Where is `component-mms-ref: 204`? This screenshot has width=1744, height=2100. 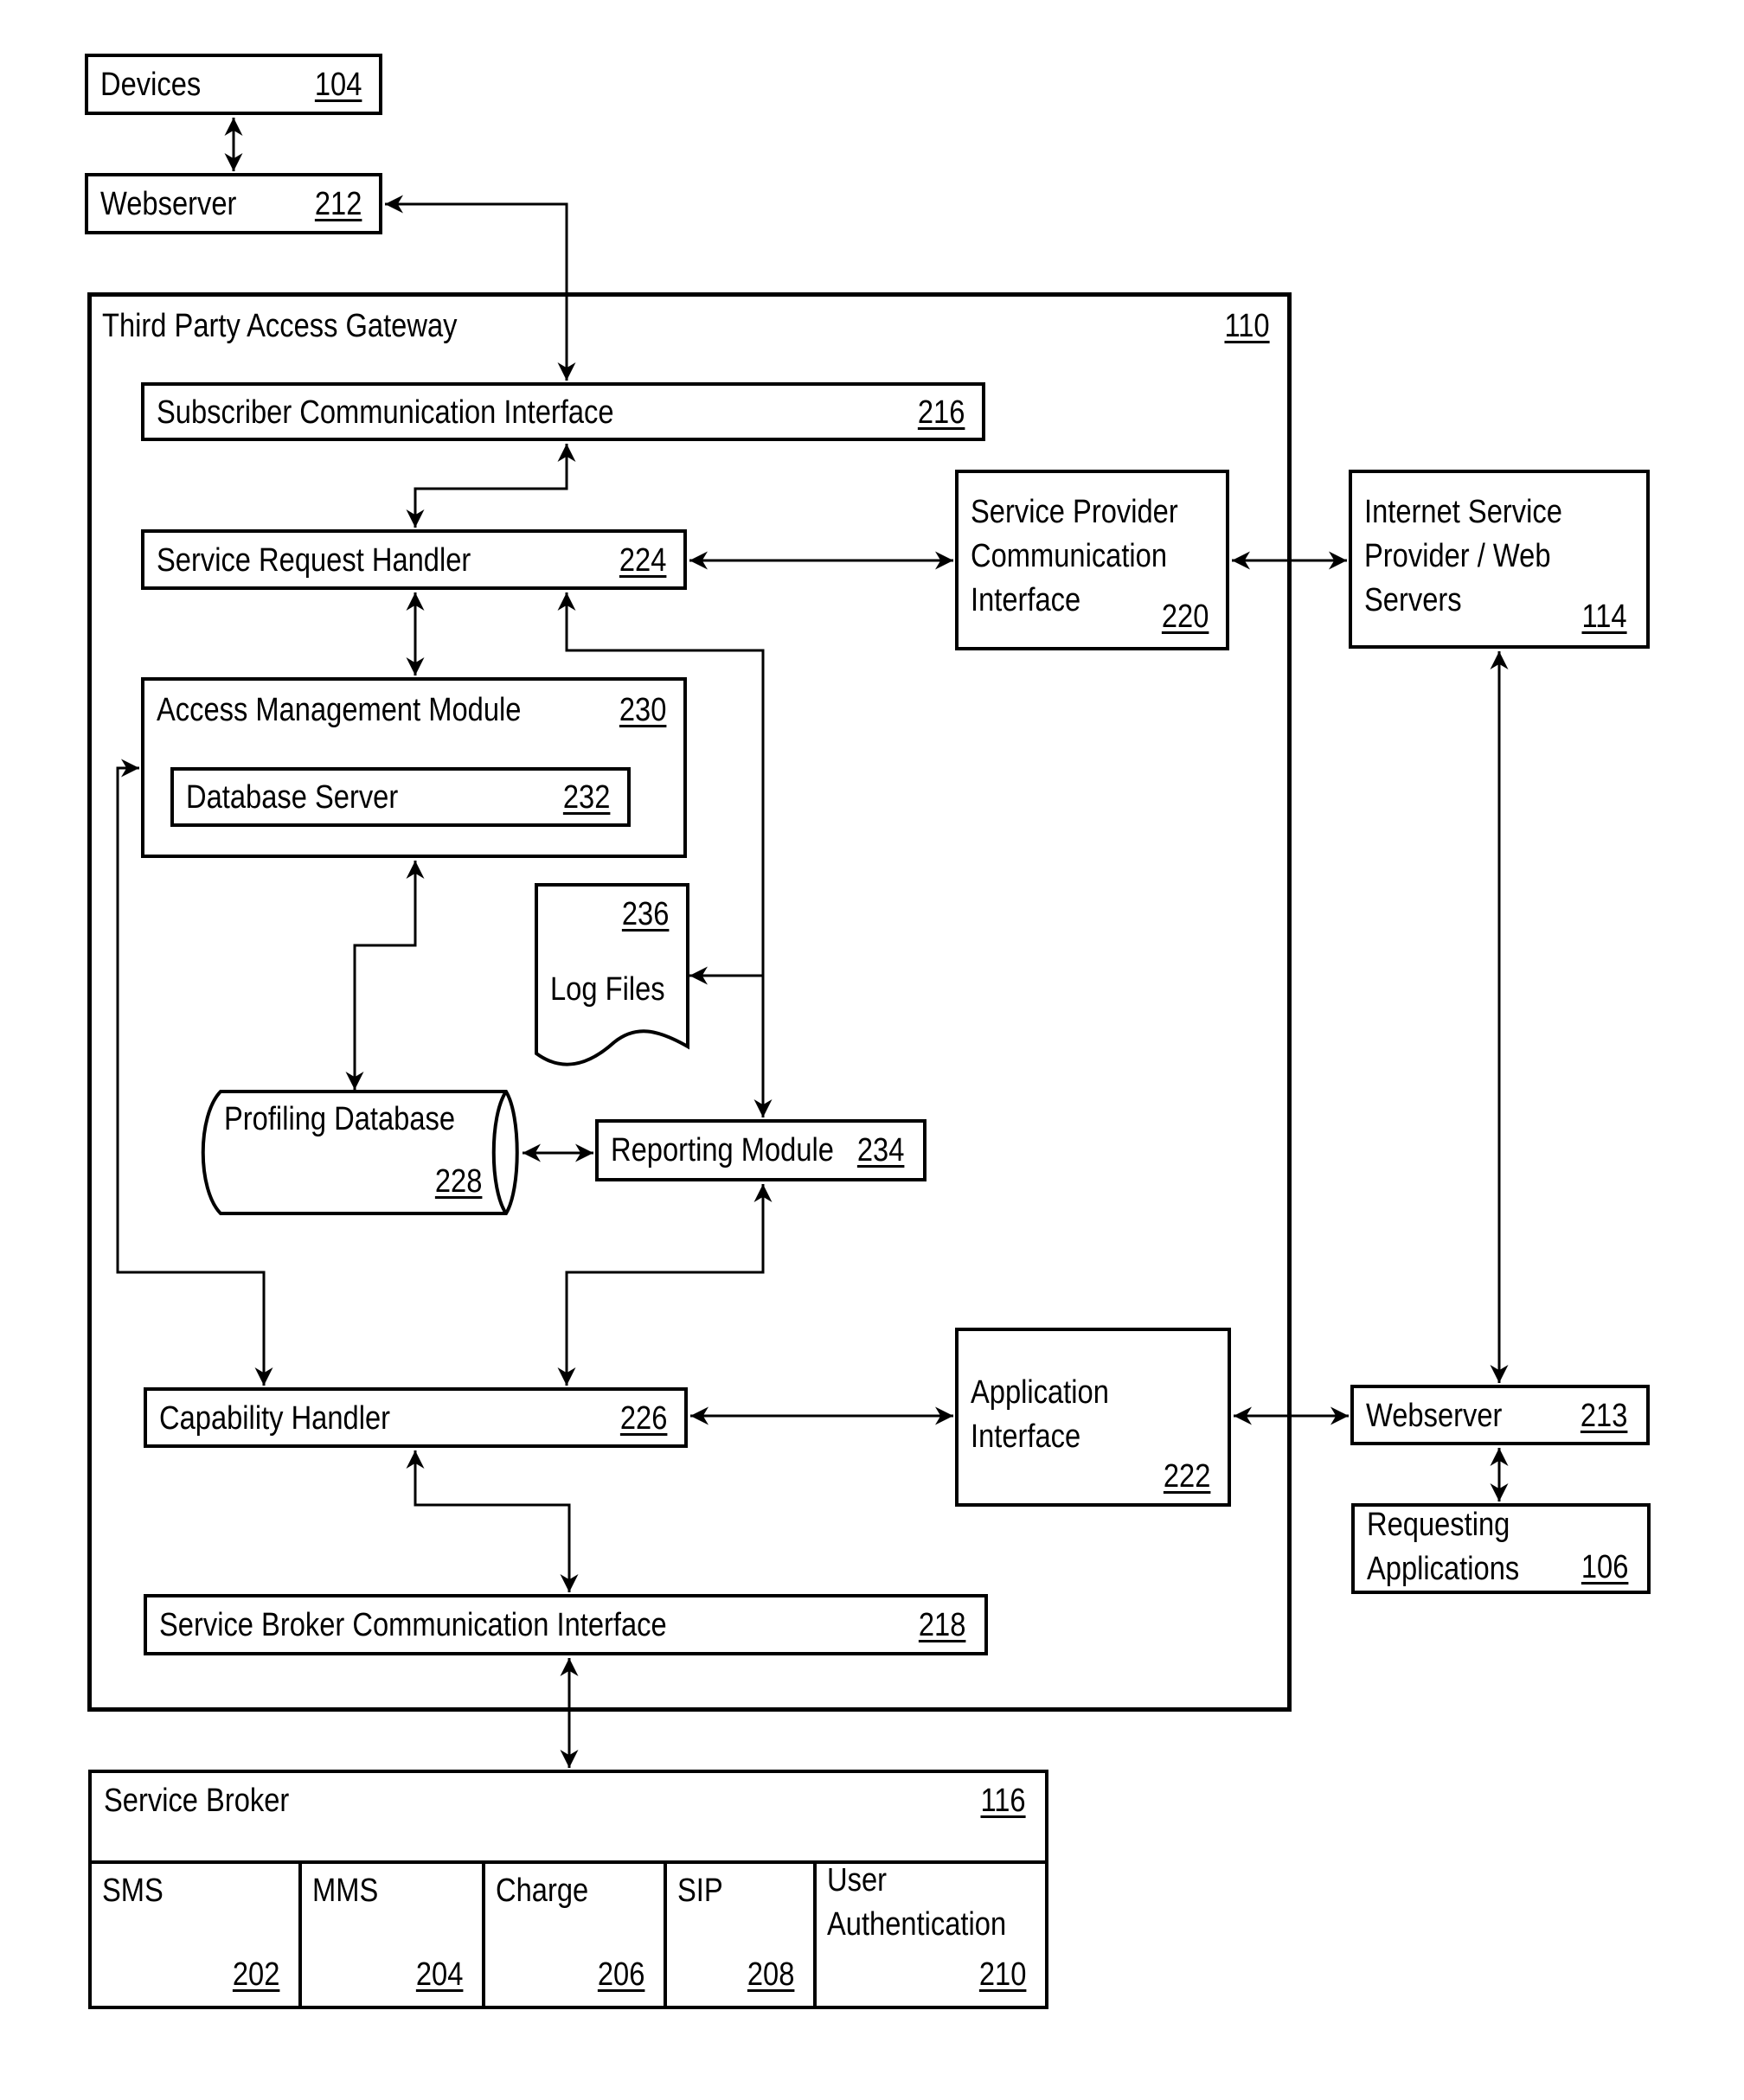
component-mms-ref: 204 is located at coordinates (439, 1974).